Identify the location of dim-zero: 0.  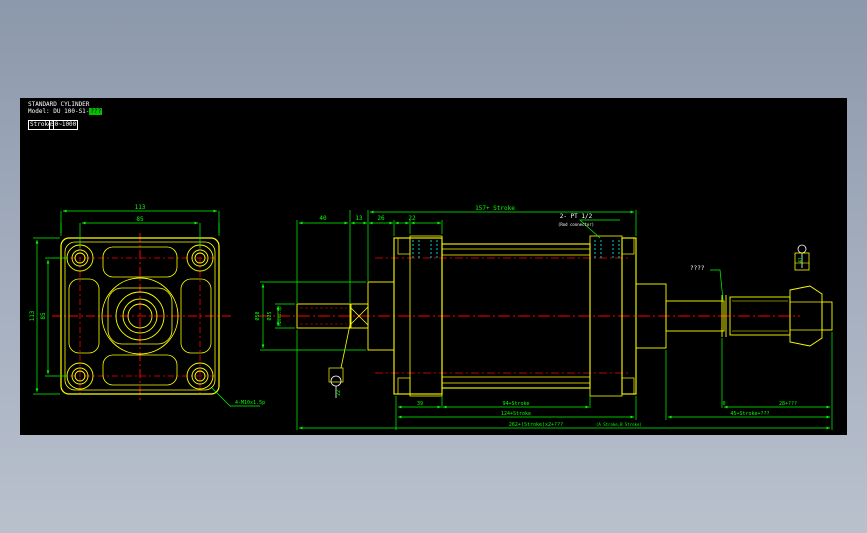
(723, 404).